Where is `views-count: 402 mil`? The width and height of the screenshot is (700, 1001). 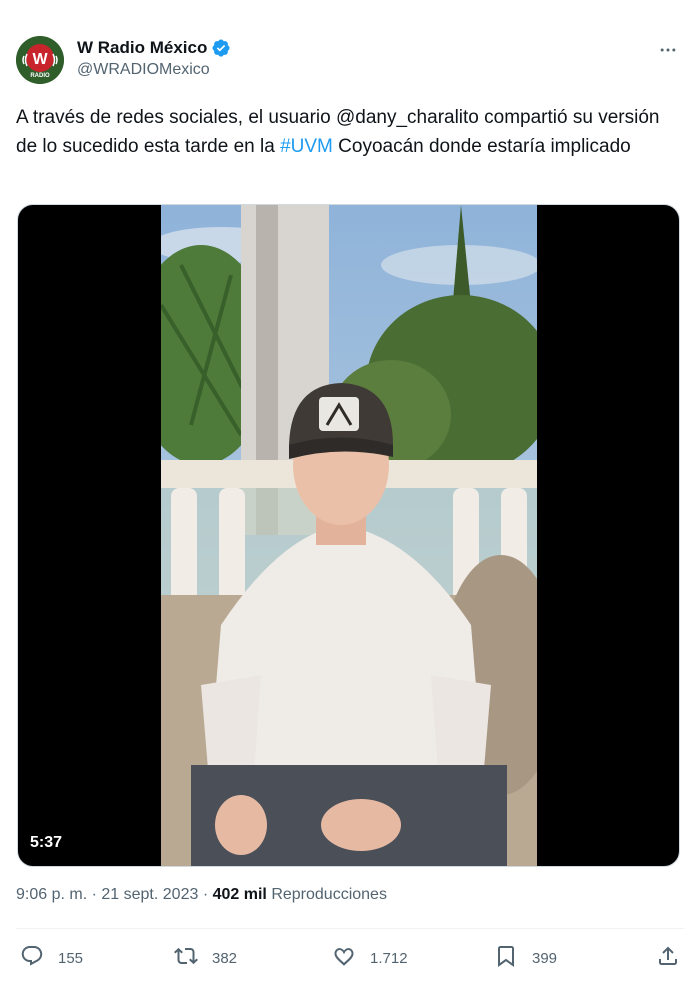
views-count: 402 mil is located at coordinates (239, 894).